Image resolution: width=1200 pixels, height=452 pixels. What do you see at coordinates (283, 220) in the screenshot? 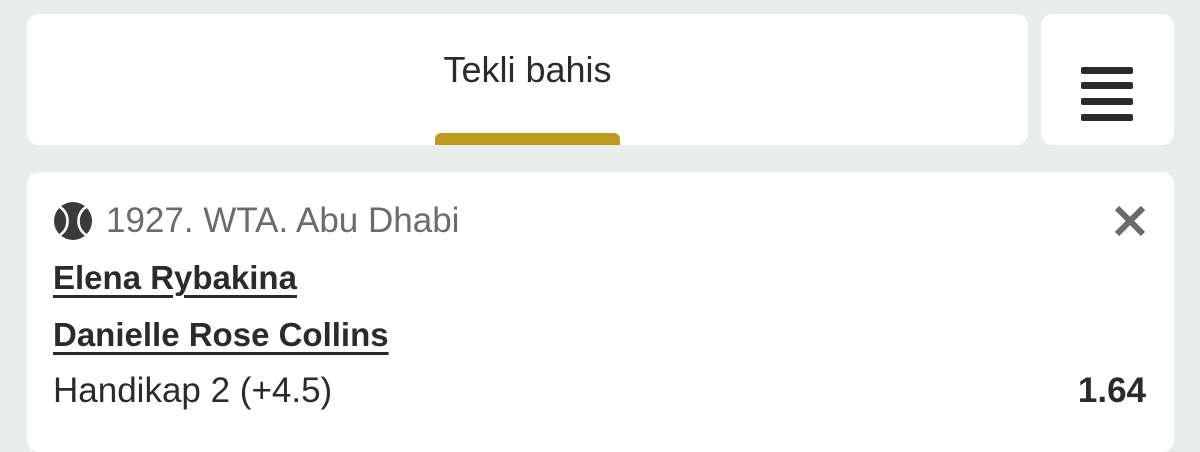
I see `league-name: 1927. WTA. Abu Dhabi` at bounding box center [283, 220].